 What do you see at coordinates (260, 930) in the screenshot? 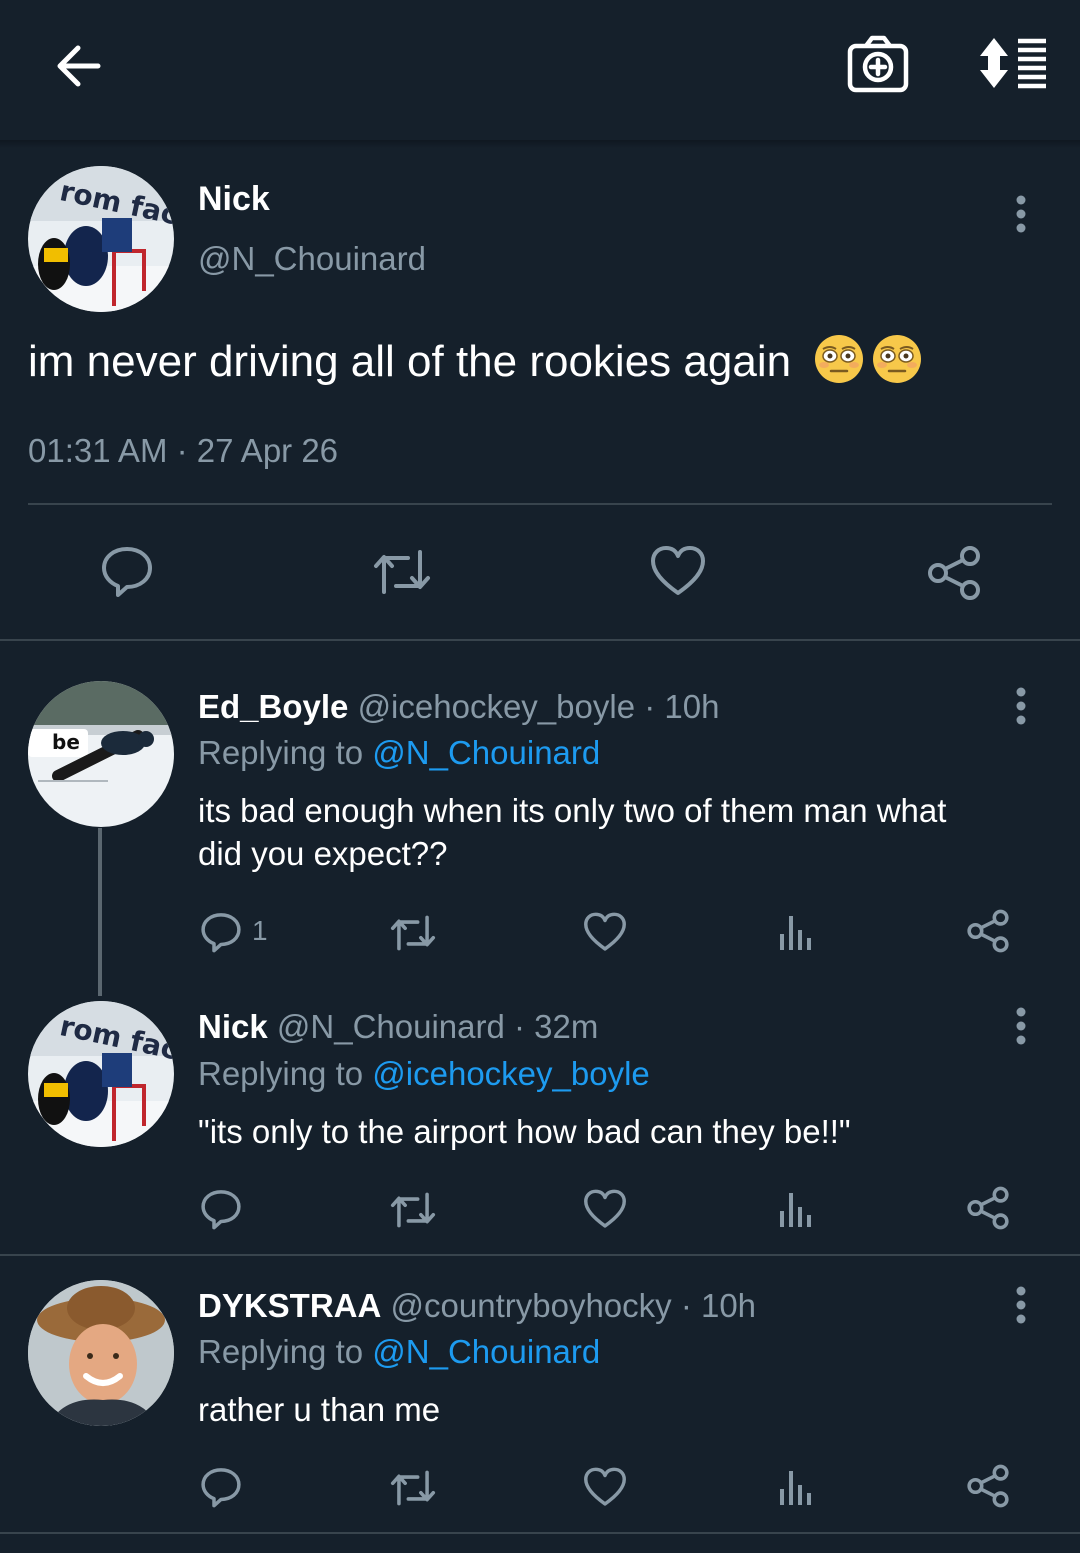
I see `reply-count: 1` at bounding box center [260, 930].